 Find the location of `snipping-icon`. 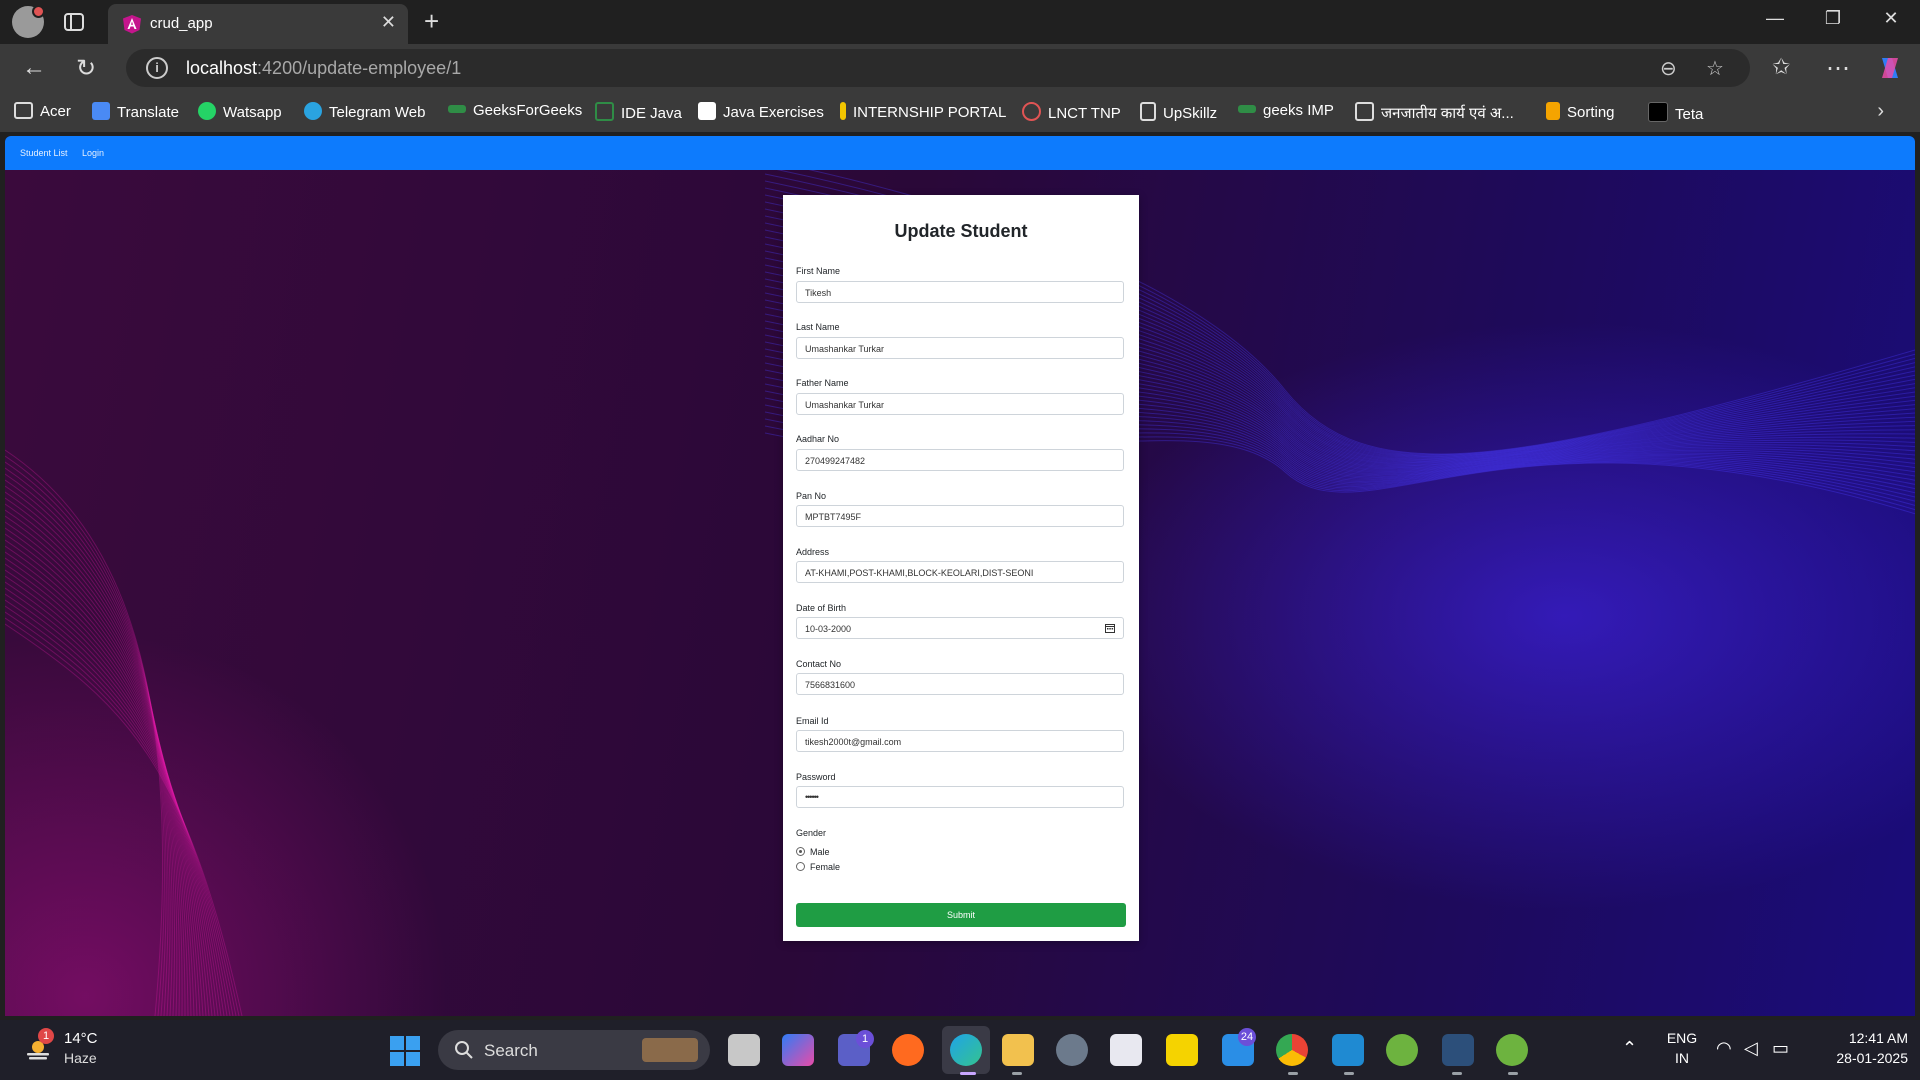

snipping-icon is located at coordinates (1126, 1050).